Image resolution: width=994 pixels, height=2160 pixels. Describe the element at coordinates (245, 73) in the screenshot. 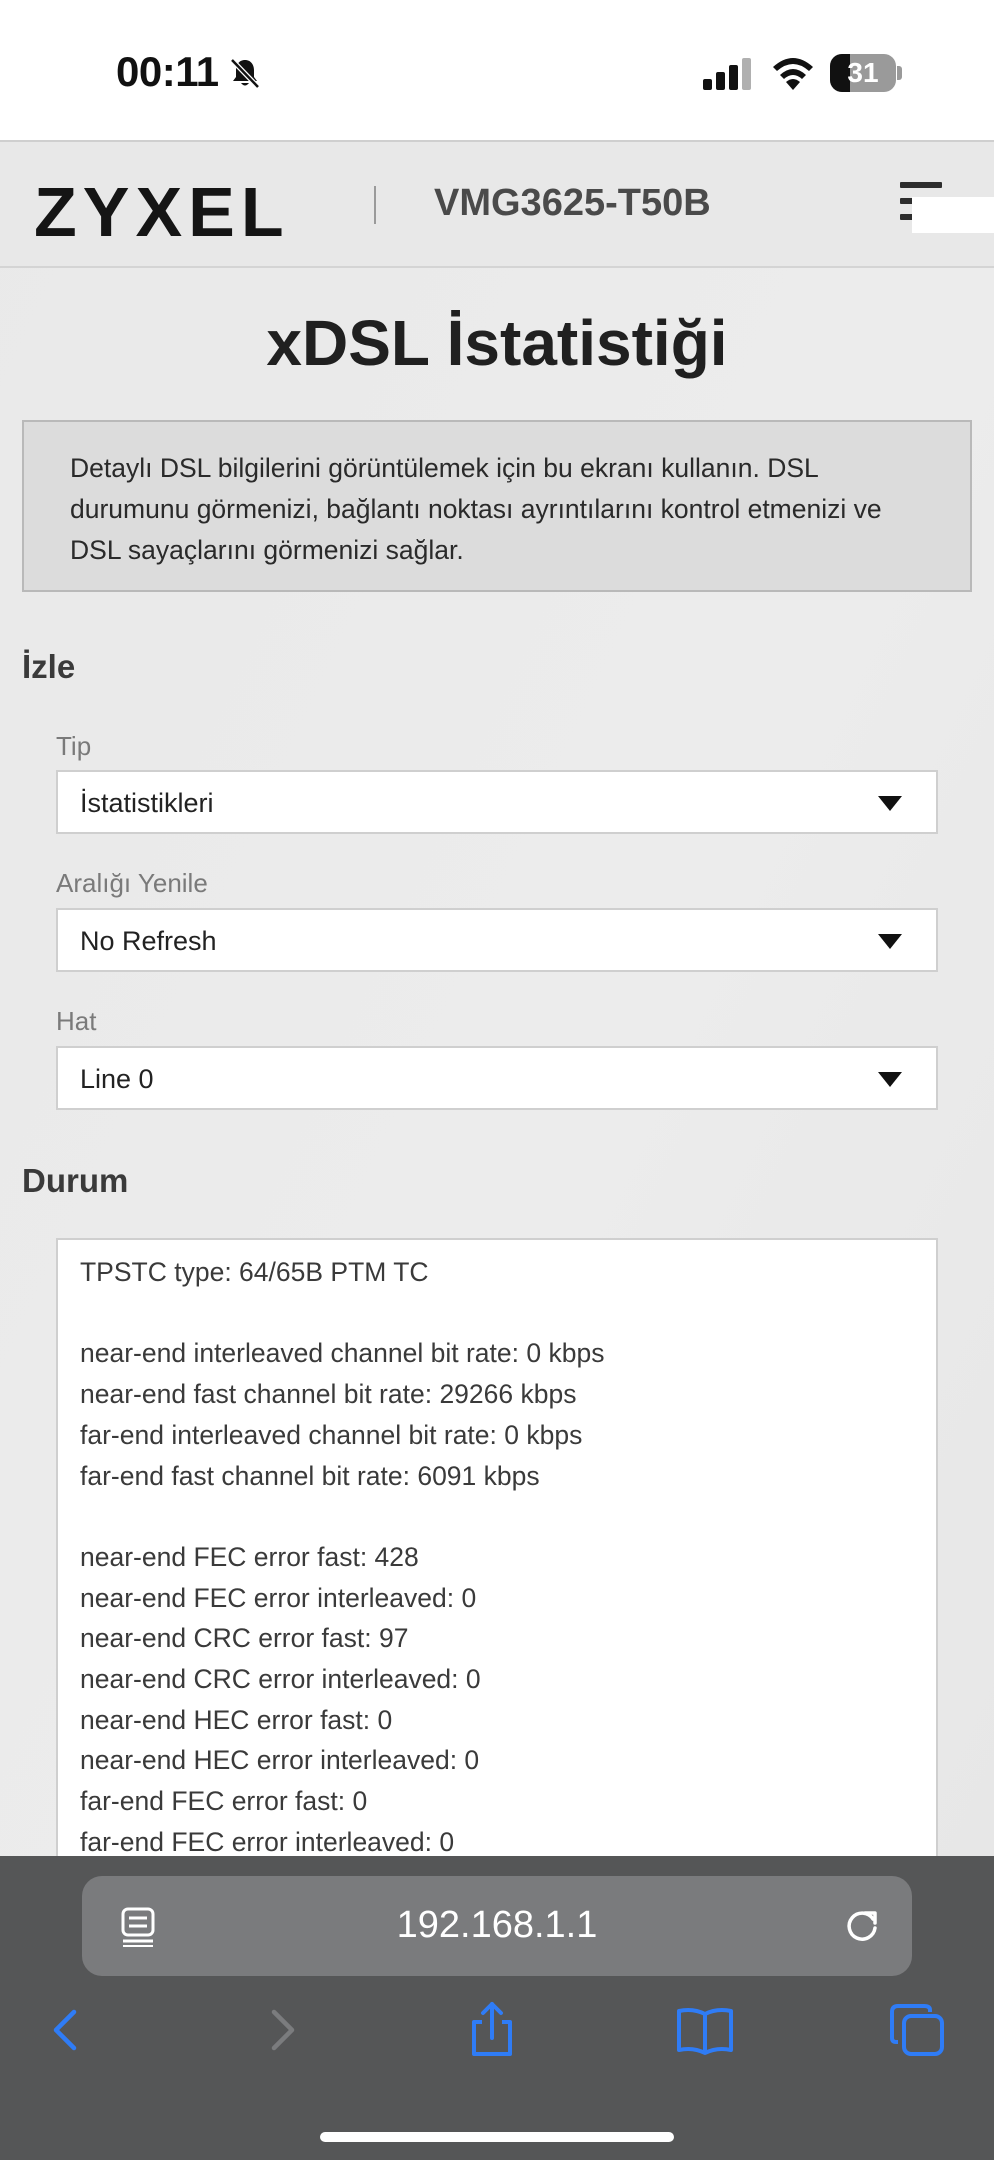

I see `bell-muted-icon` at that location.